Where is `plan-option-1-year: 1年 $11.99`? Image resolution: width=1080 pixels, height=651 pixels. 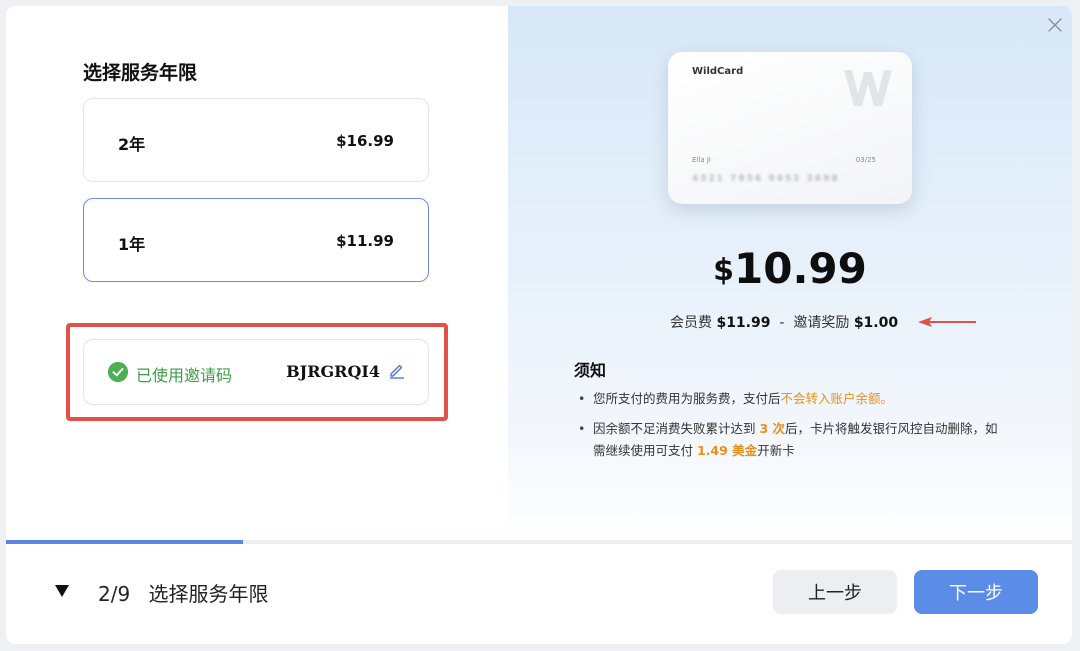 plan-option-1-year: 1年 $11.99 is located at coordinates (256, 240).